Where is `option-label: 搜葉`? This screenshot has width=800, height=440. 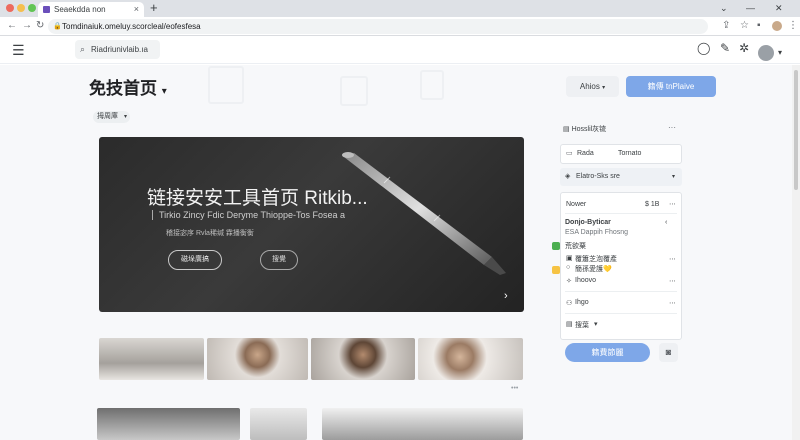 option-label: 搜葉 is located at coordinates (582, 325).